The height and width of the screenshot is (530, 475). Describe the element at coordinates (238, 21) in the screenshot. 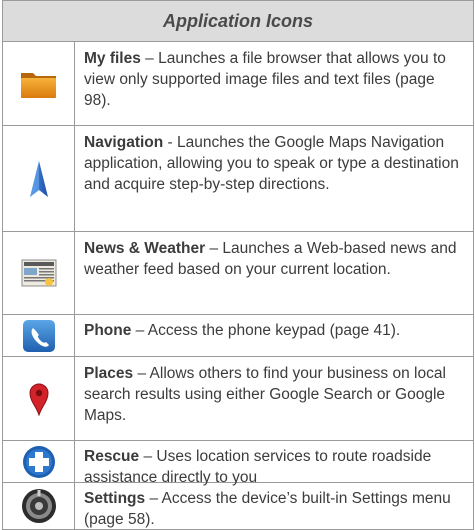

I see `table-header: Application Icons` at that location.